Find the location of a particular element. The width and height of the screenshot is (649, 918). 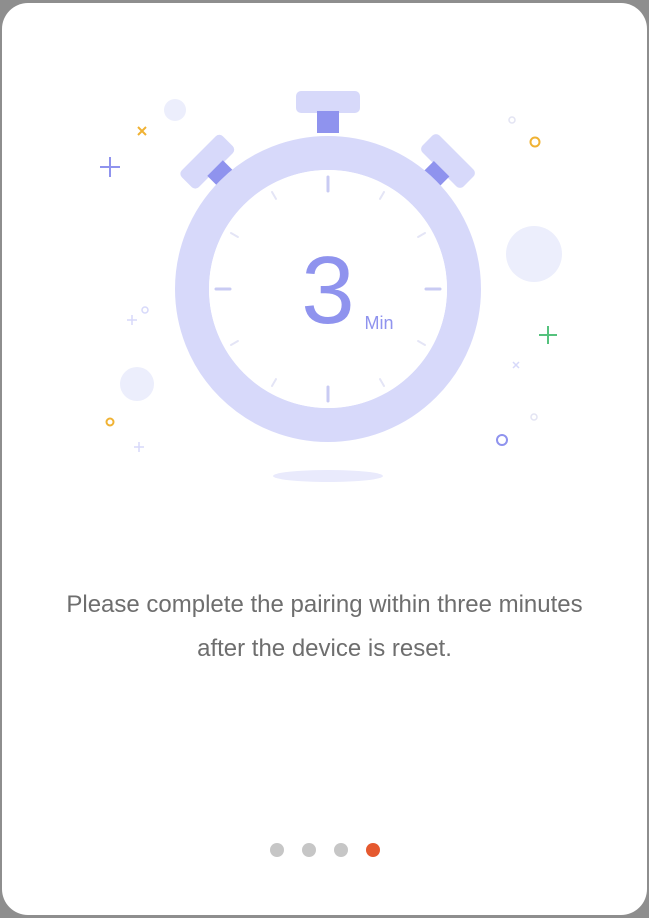

instruction-line-2: after the device is reset. is located at coordinates (324, 648).